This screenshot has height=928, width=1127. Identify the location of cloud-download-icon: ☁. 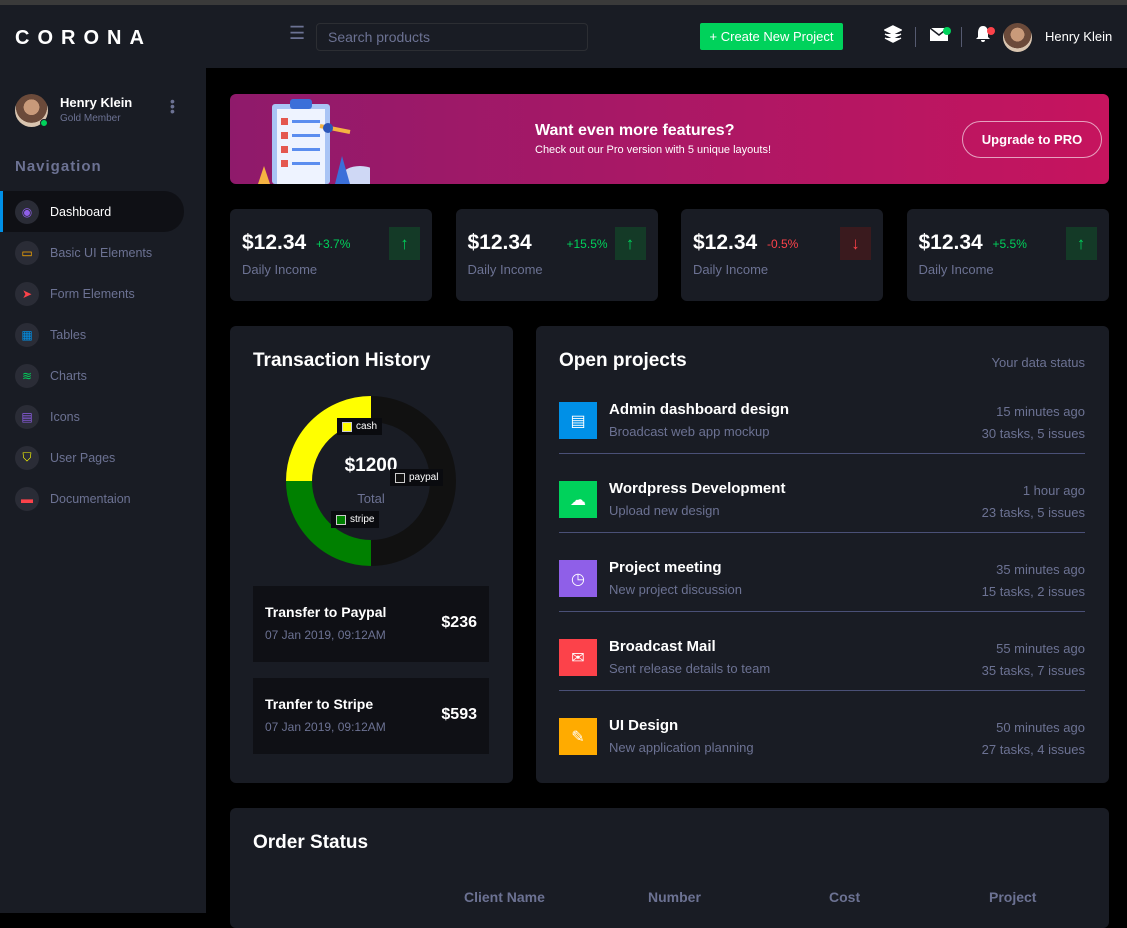
(578, 499).